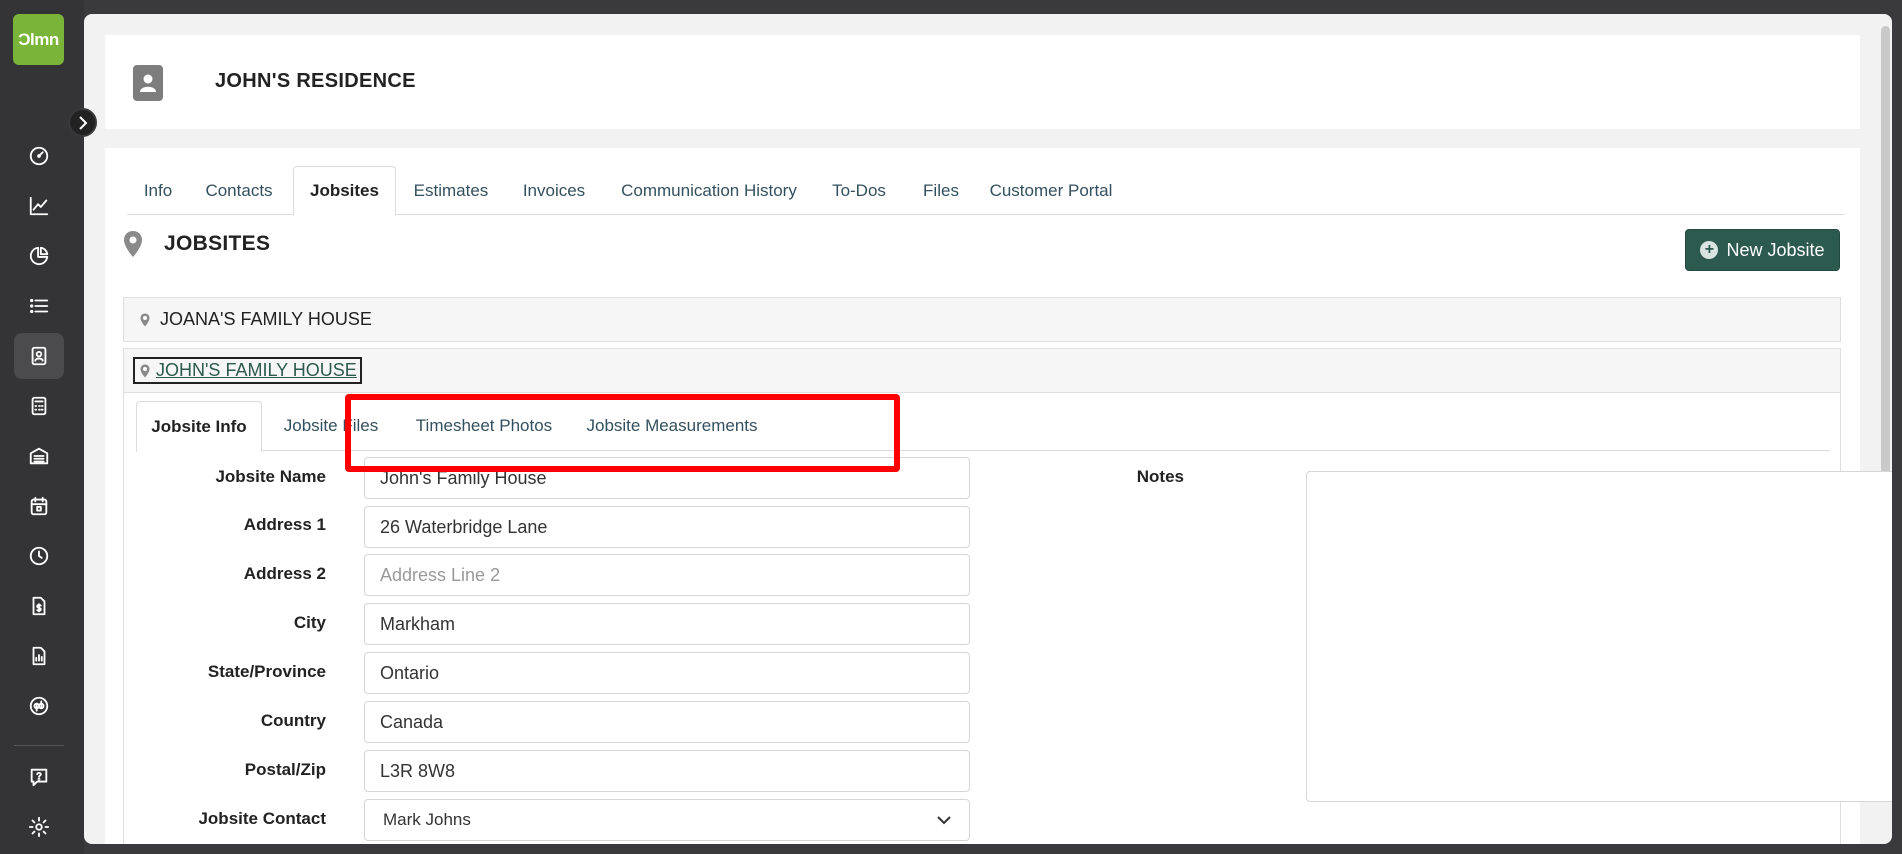 The width and height of the screenshot is (1902, 854). Describe the element at coordinates (217, 243) in the screenshot. I see `section-title: JOBSITES` at that location.